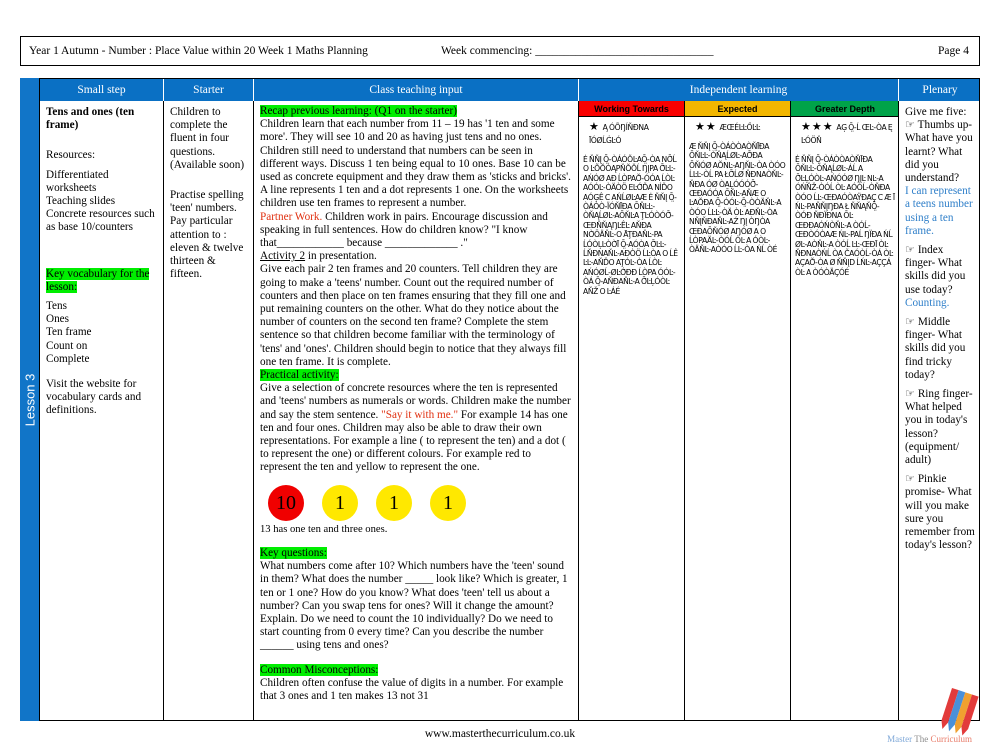  What do you see at coordinates (929, 739) in the screenshot?
I see `logo-wordmark: Master The Curriculum` at bounding box center [929, 739].